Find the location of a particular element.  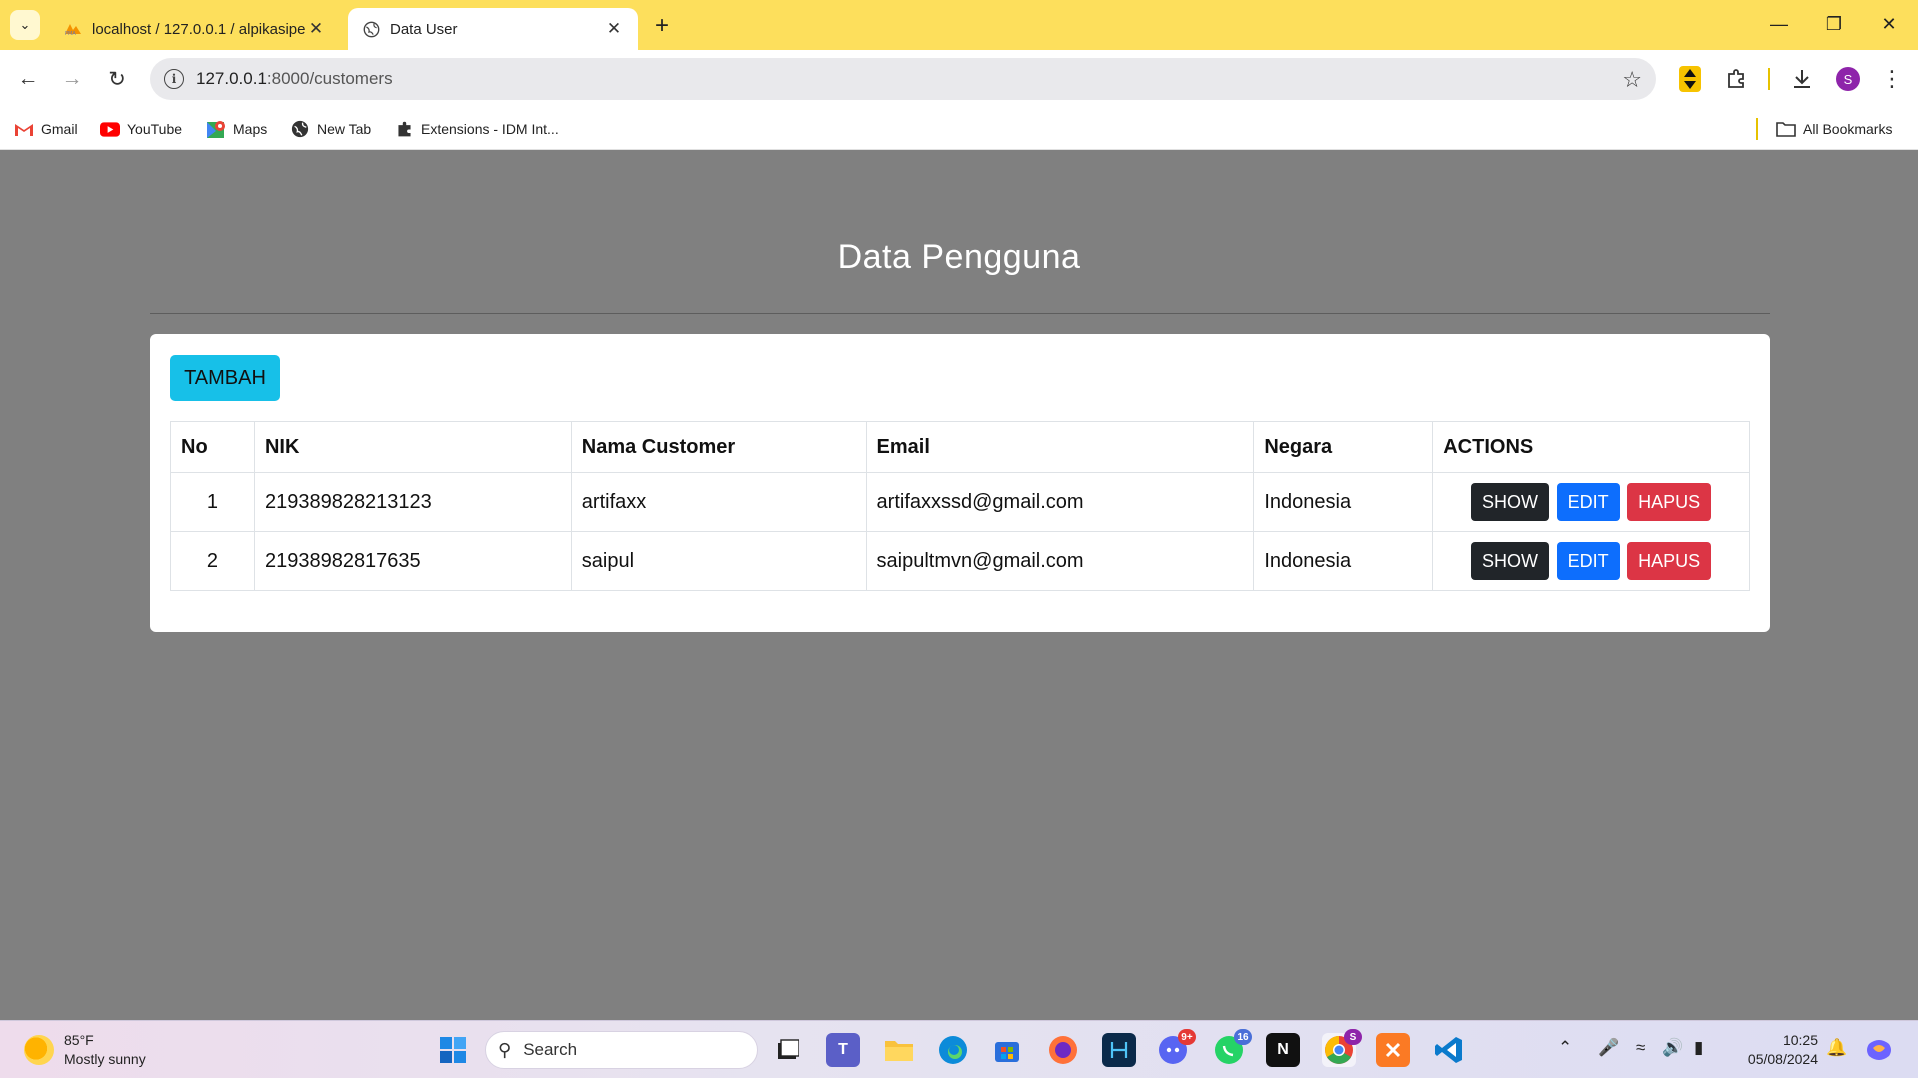

all-bookmarks-button: All Bookmarks is located at coordinates (1834, 129).